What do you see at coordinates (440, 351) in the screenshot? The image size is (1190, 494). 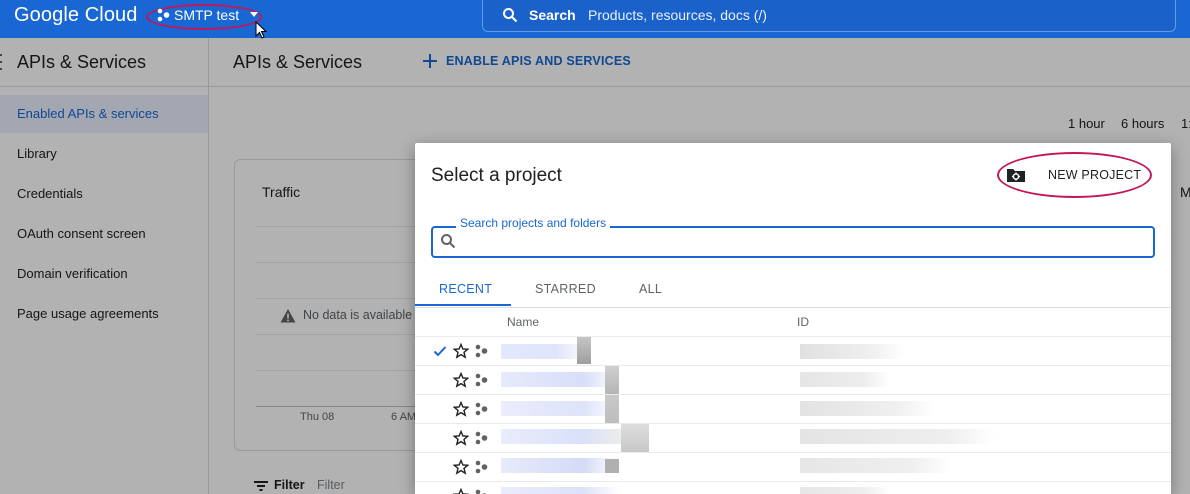 I see `check-icon` at bounding box center [440, 351].